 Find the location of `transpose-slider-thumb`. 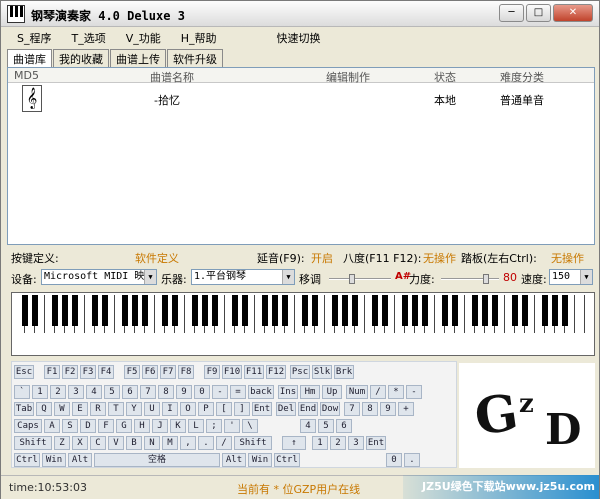

transpose-slider-thumb is located at coordinates (351, 279).